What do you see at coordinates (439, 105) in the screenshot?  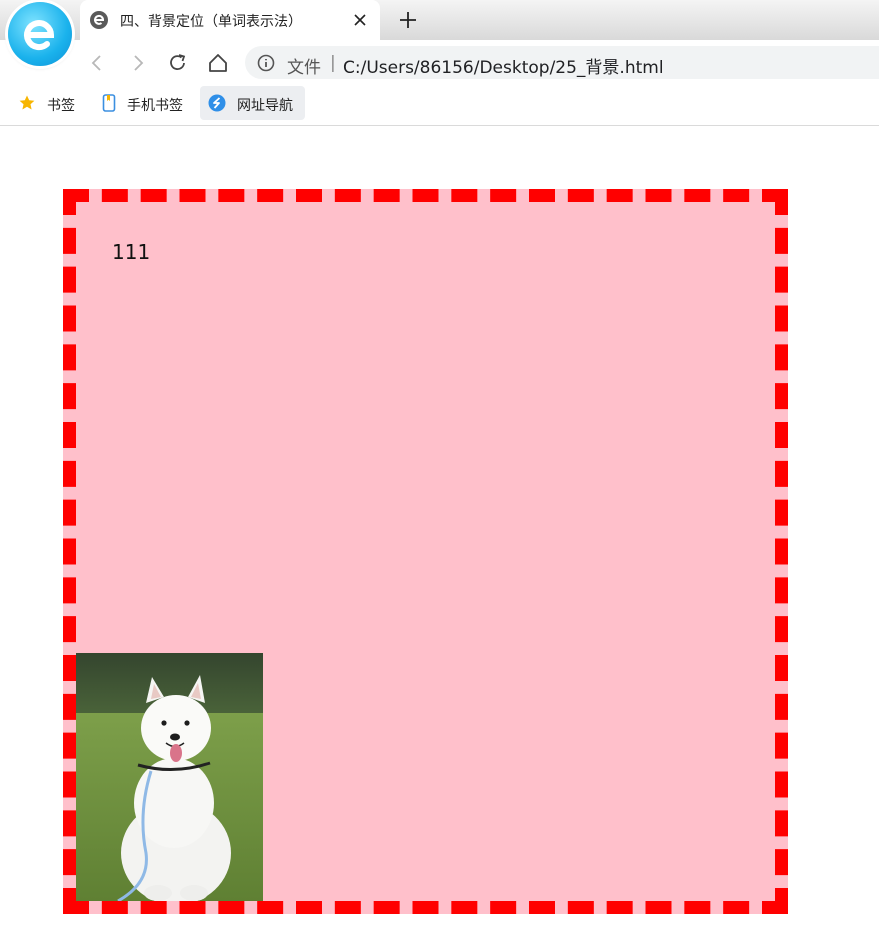 I see `bookmarks-bar: 书签 手机书签 网址导航` at bounding box center [439, 105].